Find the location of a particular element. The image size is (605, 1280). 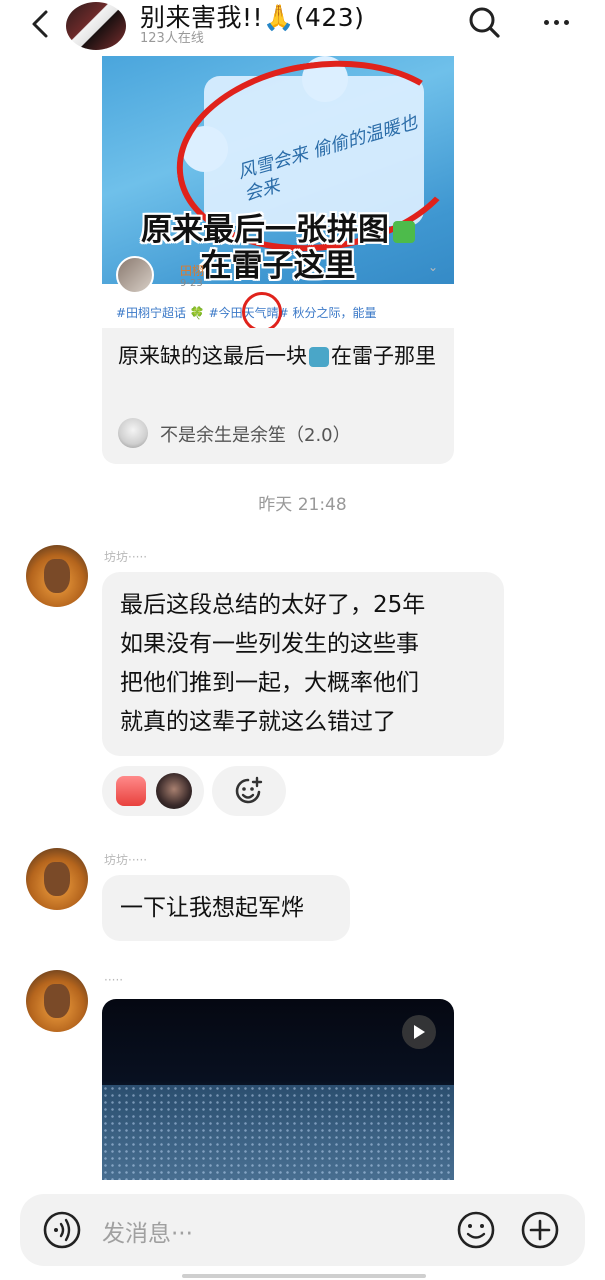

message-input: 发消息··· is located at coordinates (147, 1231).